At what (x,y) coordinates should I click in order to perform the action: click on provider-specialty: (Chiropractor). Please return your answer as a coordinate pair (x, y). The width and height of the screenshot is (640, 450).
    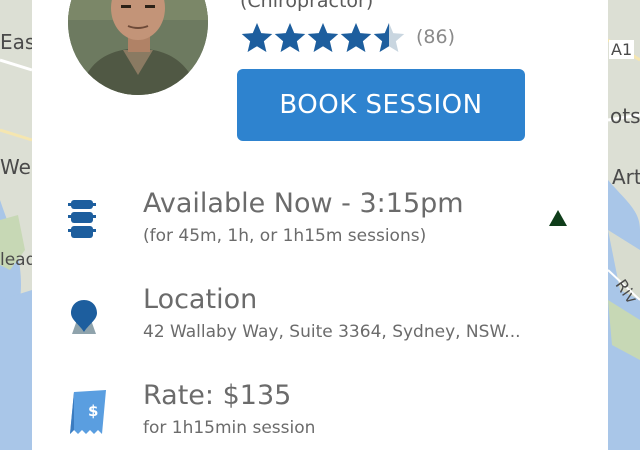
    Looking at the image, I should click on (307, 6).